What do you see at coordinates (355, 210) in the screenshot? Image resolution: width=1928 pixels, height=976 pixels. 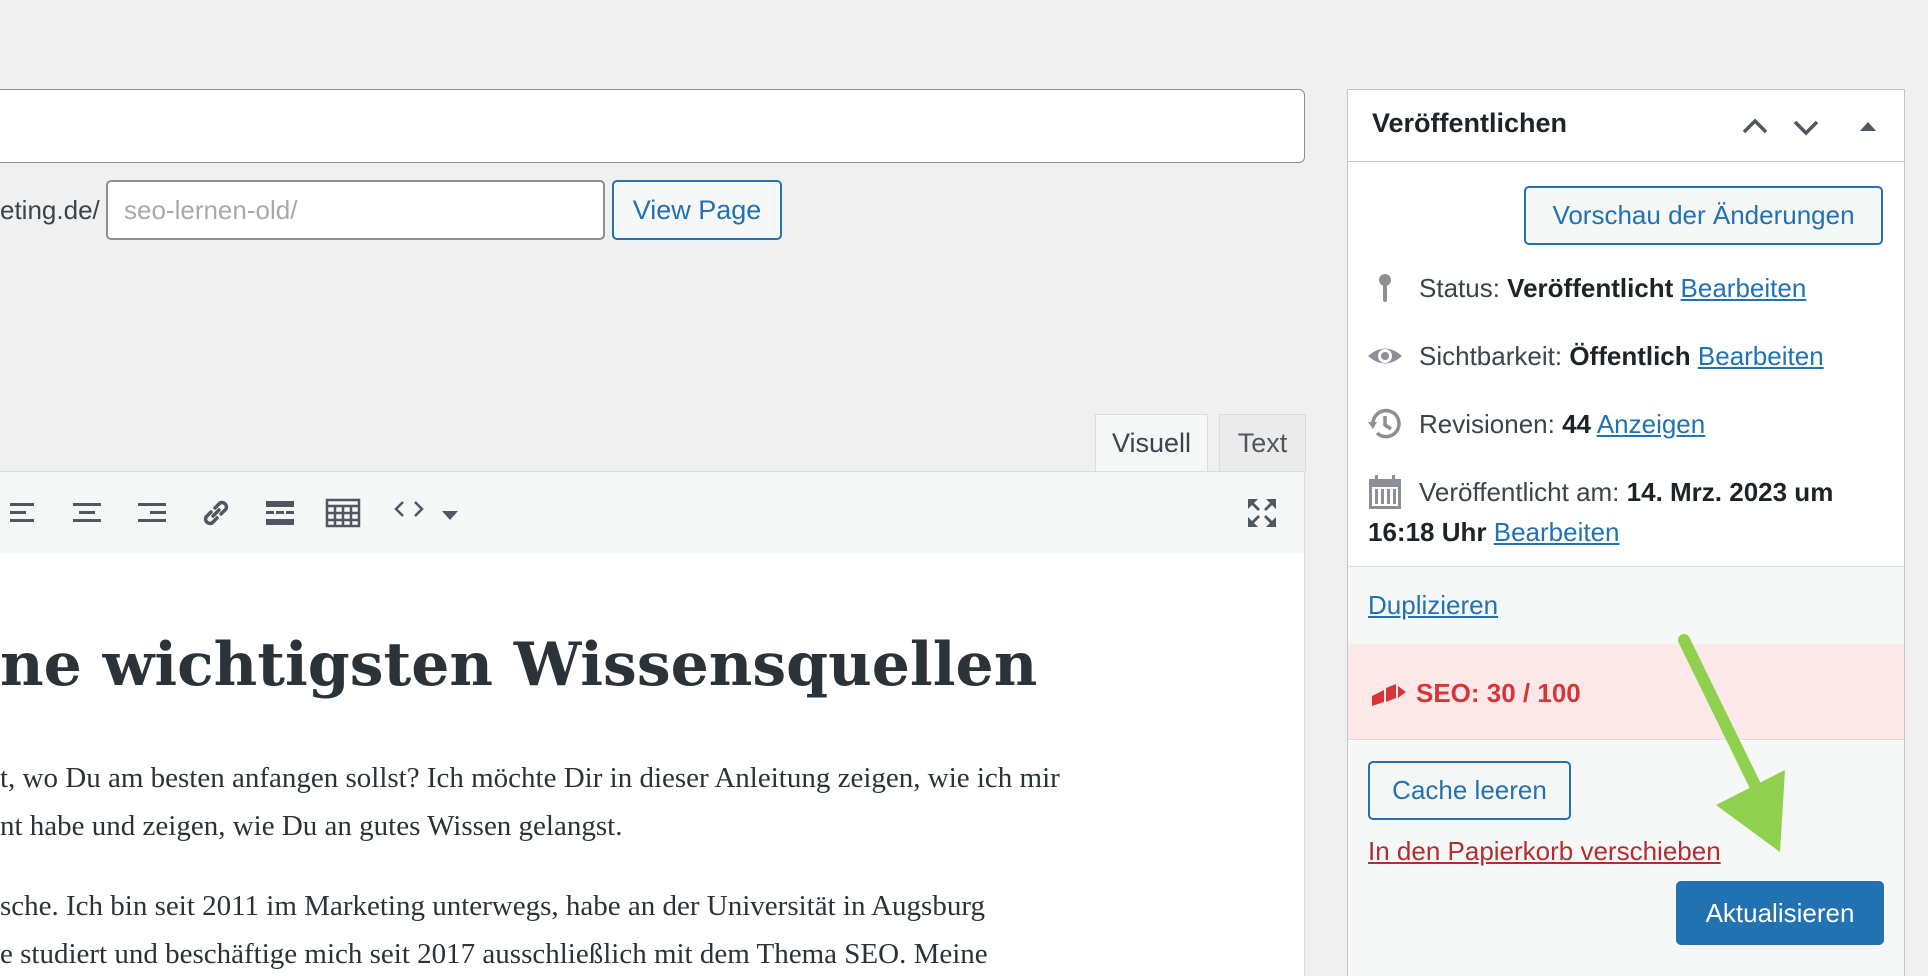 I see `slug-input: seo-lernen-old/` at bounding box center [355, 210].